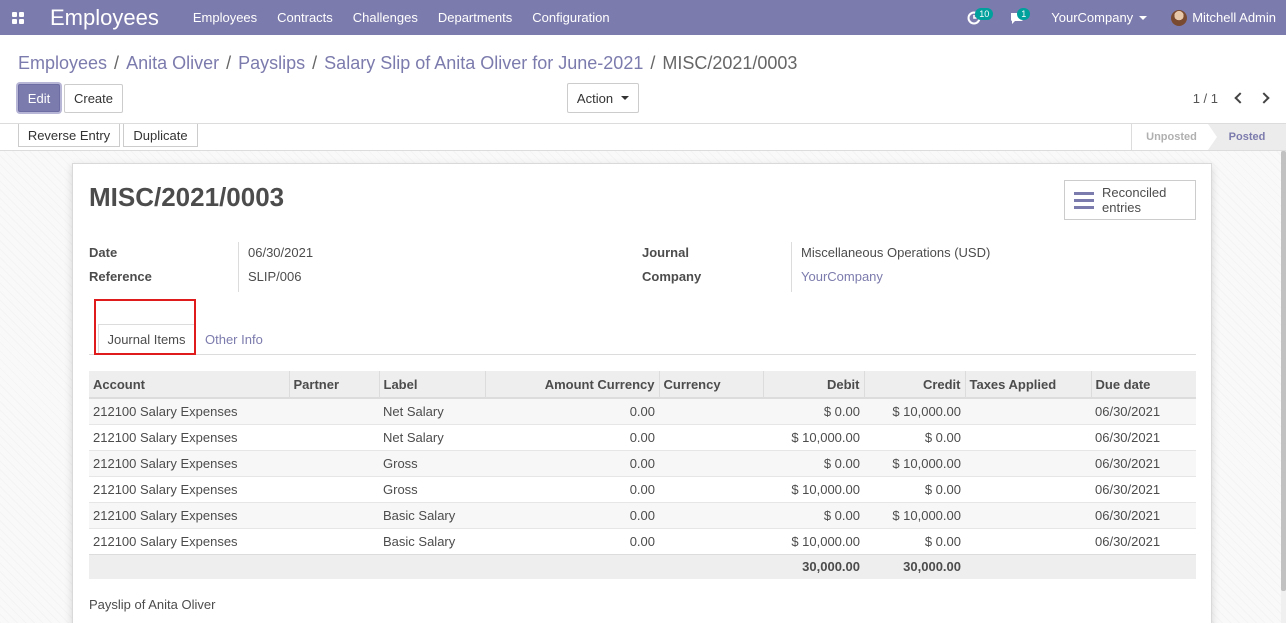  Describe the element at coordinates (914, 385) in the screenshot. I see `col-credit: Credit` at that location.